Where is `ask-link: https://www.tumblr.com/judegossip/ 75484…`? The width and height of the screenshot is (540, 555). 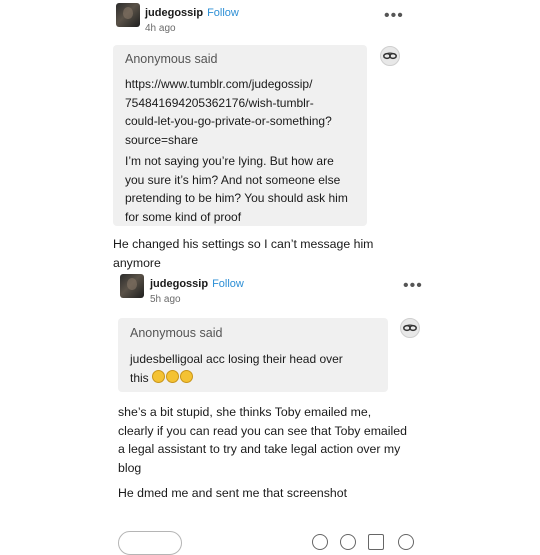 ask-link: https://www.tumblr.com/judegossip/ 75484… is located at coordinates (243, 112).